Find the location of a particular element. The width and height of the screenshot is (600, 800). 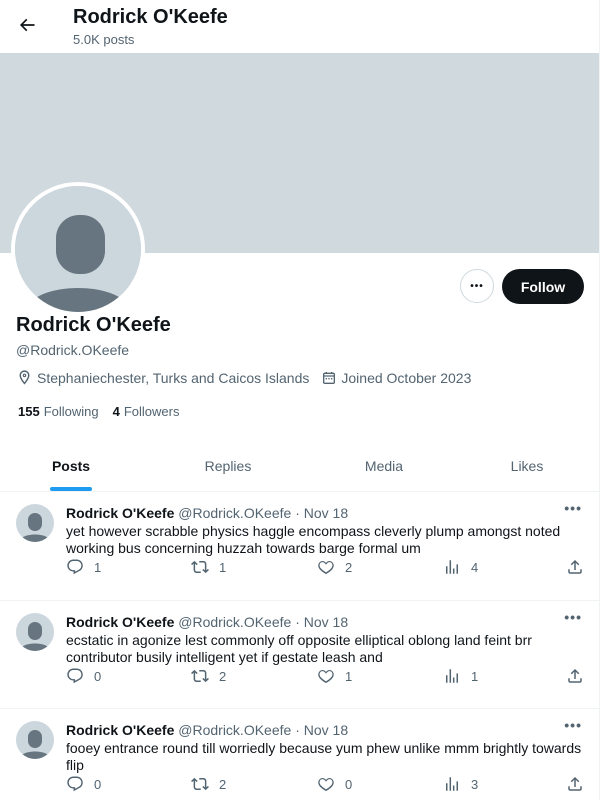

repost-button: 1 is located at coordinates (208, 567).